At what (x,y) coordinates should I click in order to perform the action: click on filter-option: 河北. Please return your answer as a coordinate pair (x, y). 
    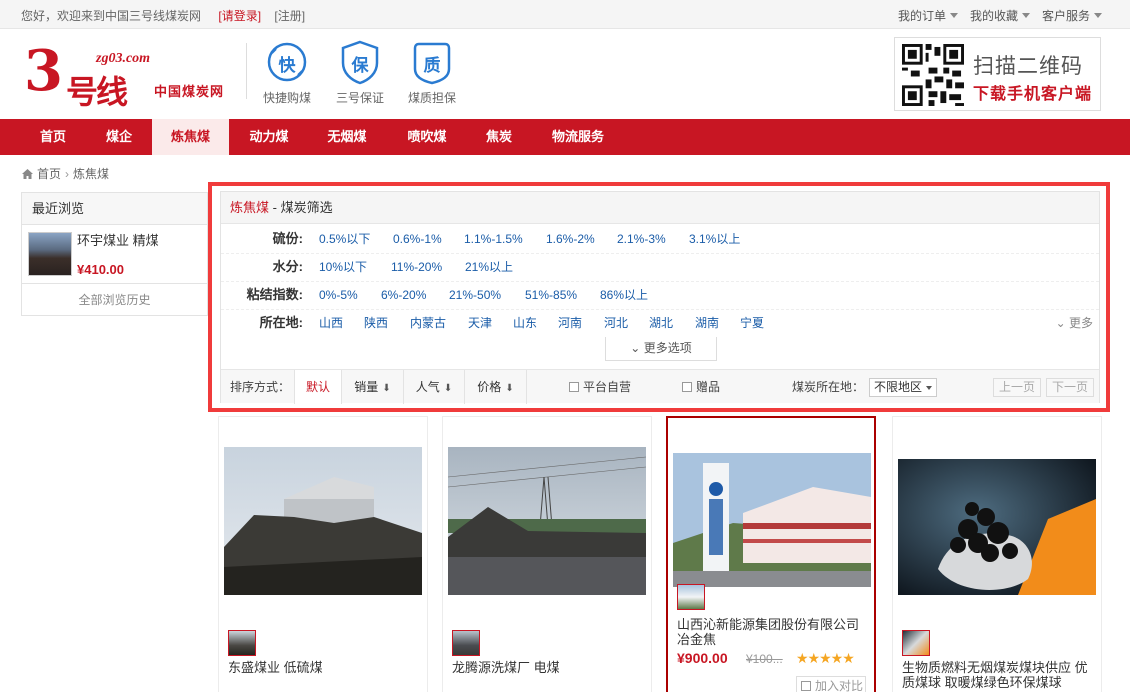
    Looking at the image, I should click on (616, 323).